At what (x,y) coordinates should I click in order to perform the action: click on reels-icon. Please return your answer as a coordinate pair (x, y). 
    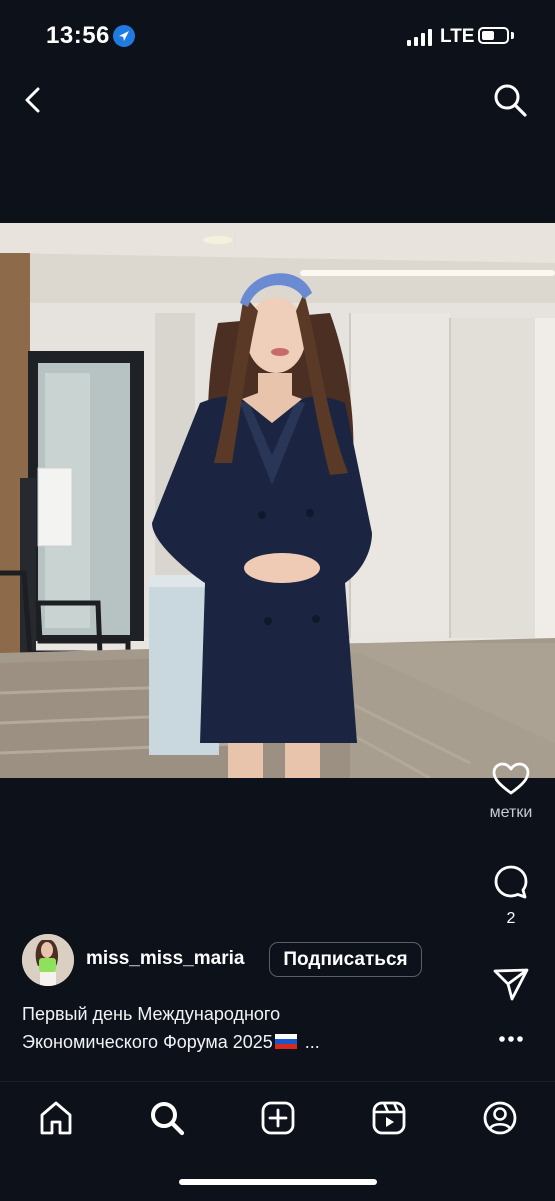
    Looking at the image, I should click on (389, 1118).